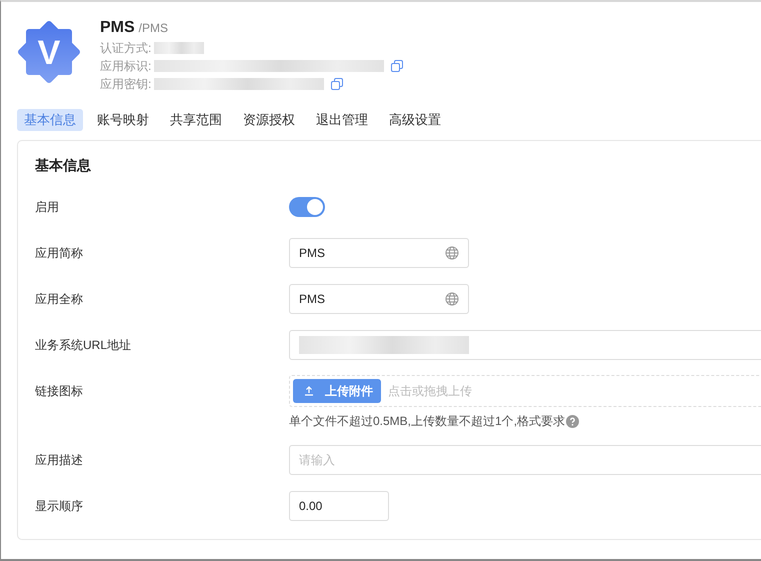  I want to click on redacted-value, so click(179, 48).